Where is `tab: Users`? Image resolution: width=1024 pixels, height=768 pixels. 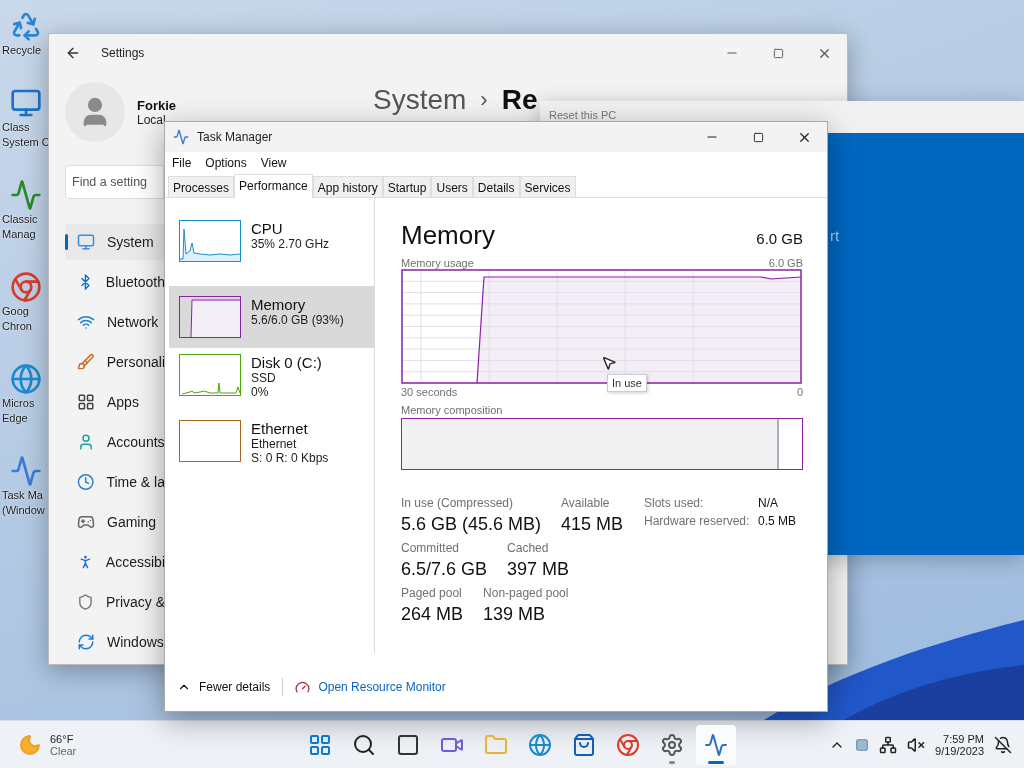 tab: Users is located at coordinates (452, 186).